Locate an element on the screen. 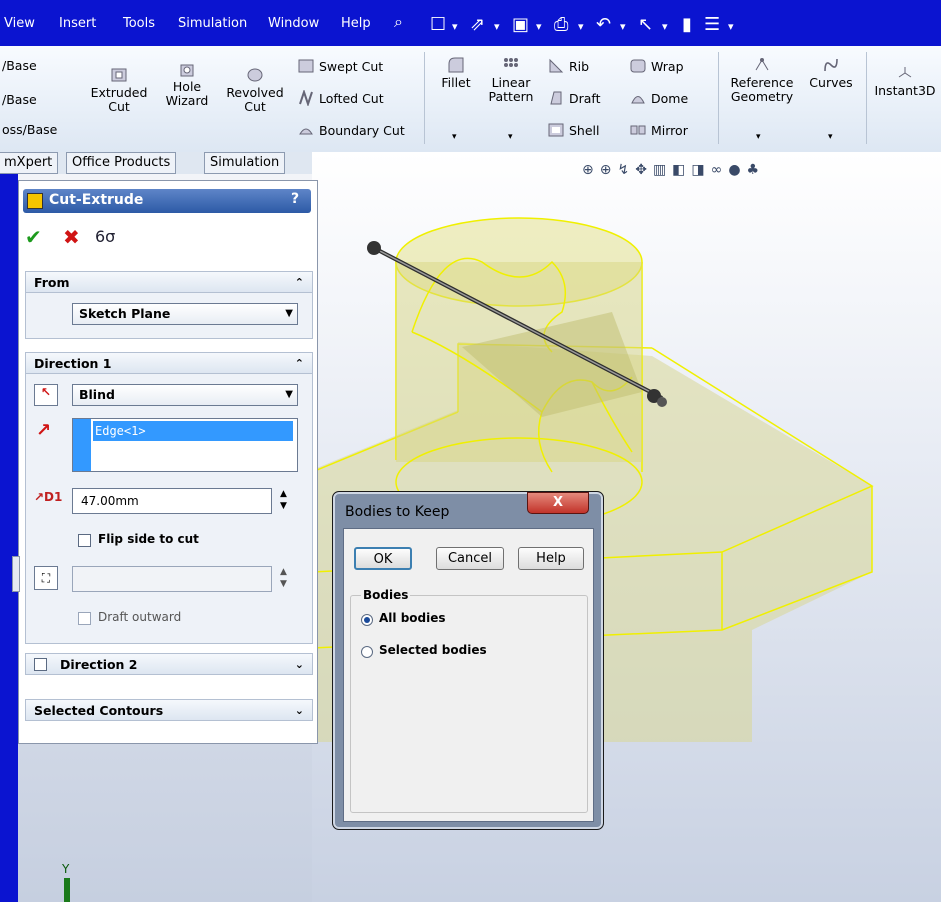  fillet-button: Fillet is located at coordinates (456, 73).